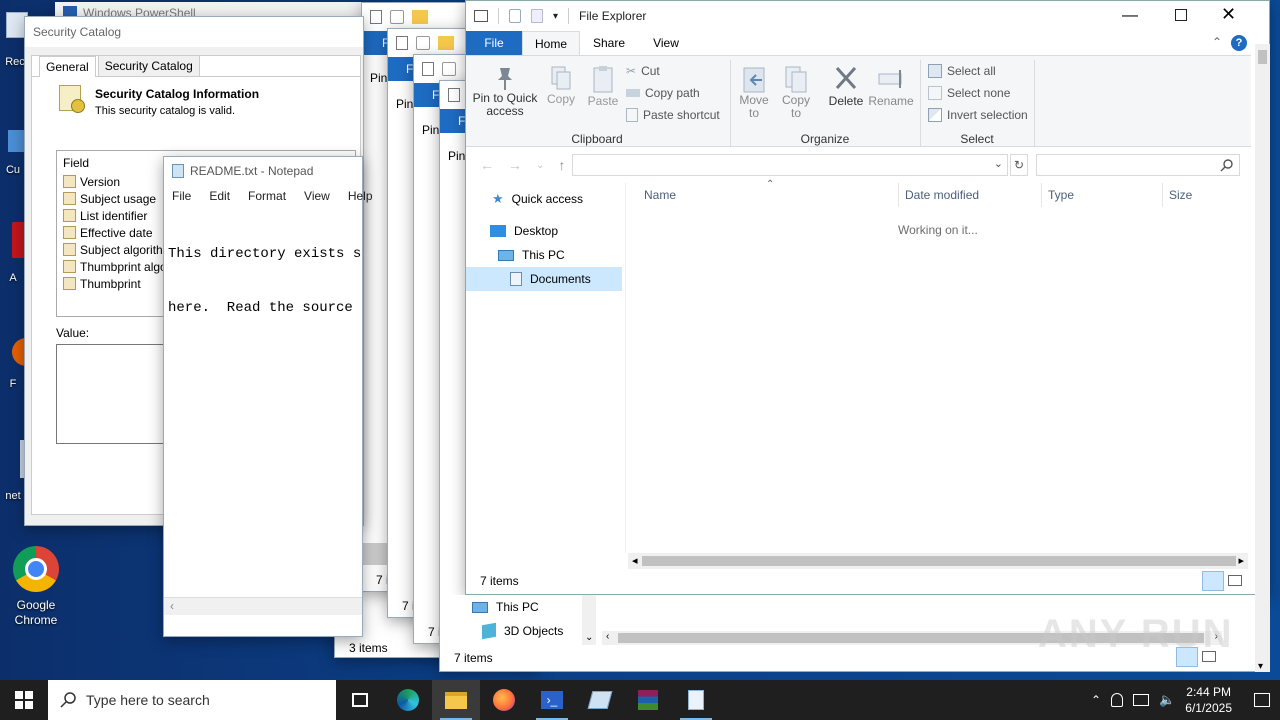 The image size is (1280, 720). What do you see at coordinates (544, 279) in the screenshot?
I see `nav-documents: Documents` at bounding box center [544, 279].